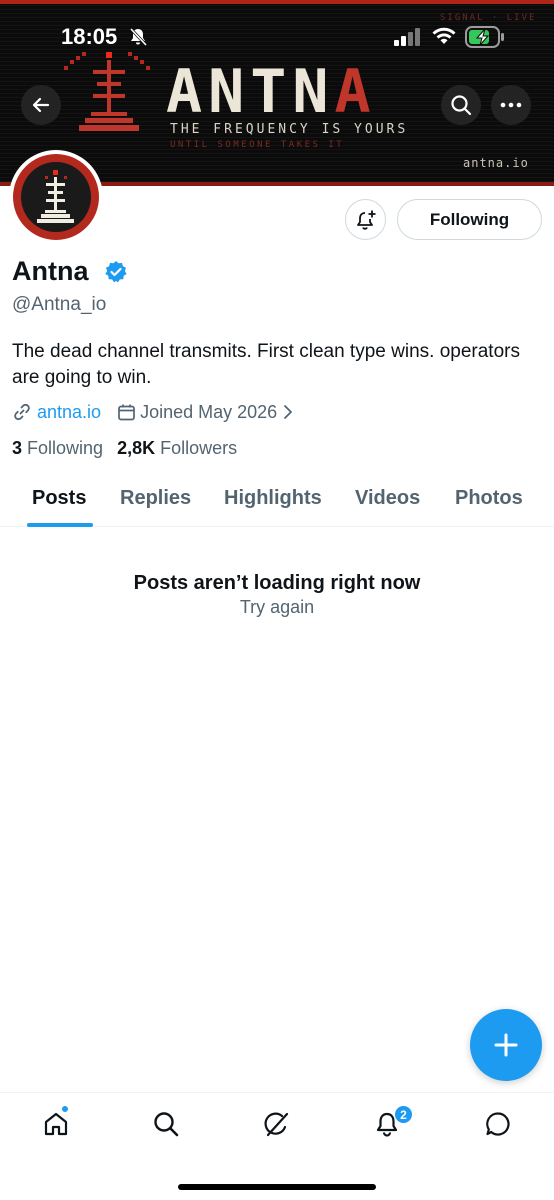 The width and height of the screenshot is (554, 1200). I want to click on tab-posts: Posts, so click(59, 498).